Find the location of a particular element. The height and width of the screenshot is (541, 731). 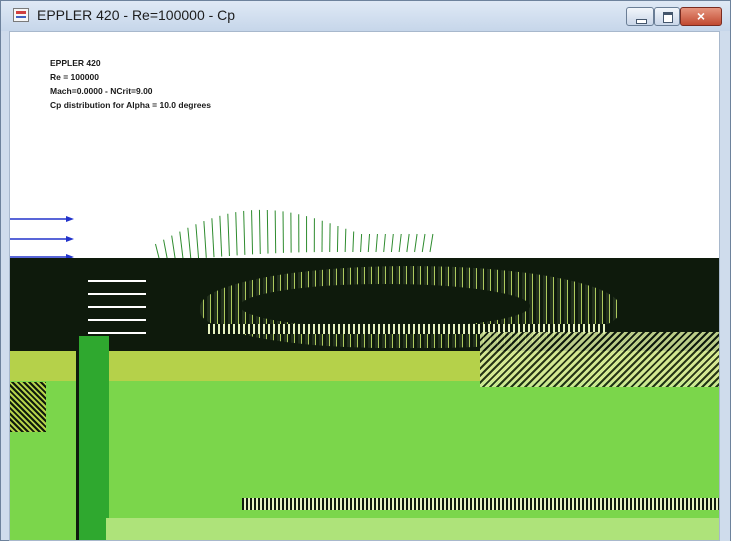

maximize-icon is located at coordinates (668, 17).